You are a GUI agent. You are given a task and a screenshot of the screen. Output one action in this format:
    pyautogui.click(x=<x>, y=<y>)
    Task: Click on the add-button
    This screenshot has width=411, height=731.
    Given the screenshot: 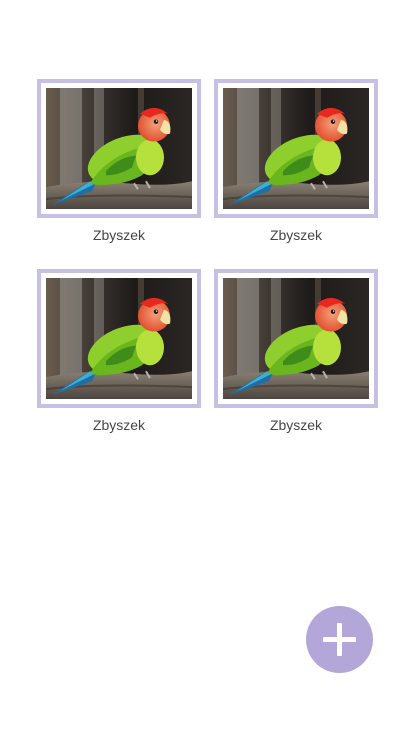 What is the action you would take?
    pyautogui.click(x=339, y=639)
    